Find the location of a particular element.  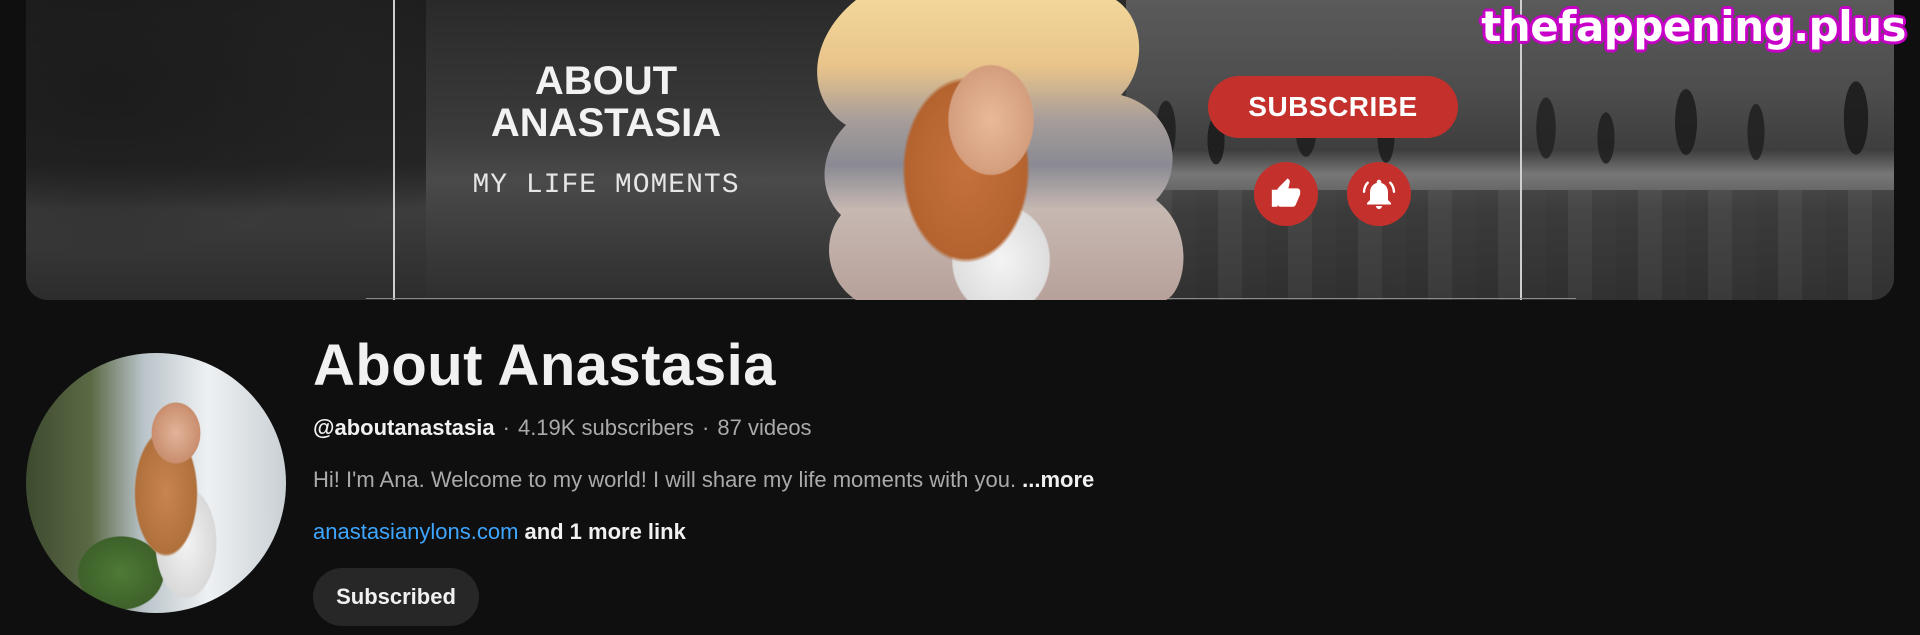

watermark-logo: thefappening.plus is located at coordinates (1693, 26).